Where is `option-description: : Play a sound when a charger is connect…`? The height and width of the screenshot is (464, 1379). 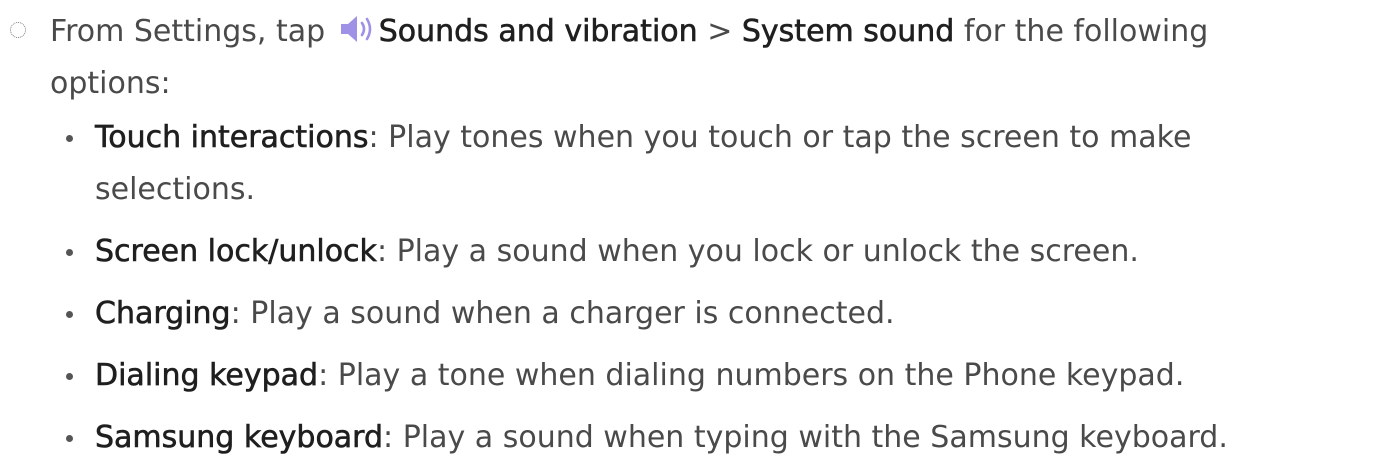
option-description: : Play a sound when a charger is connect… is located at coordinates (562, 313).